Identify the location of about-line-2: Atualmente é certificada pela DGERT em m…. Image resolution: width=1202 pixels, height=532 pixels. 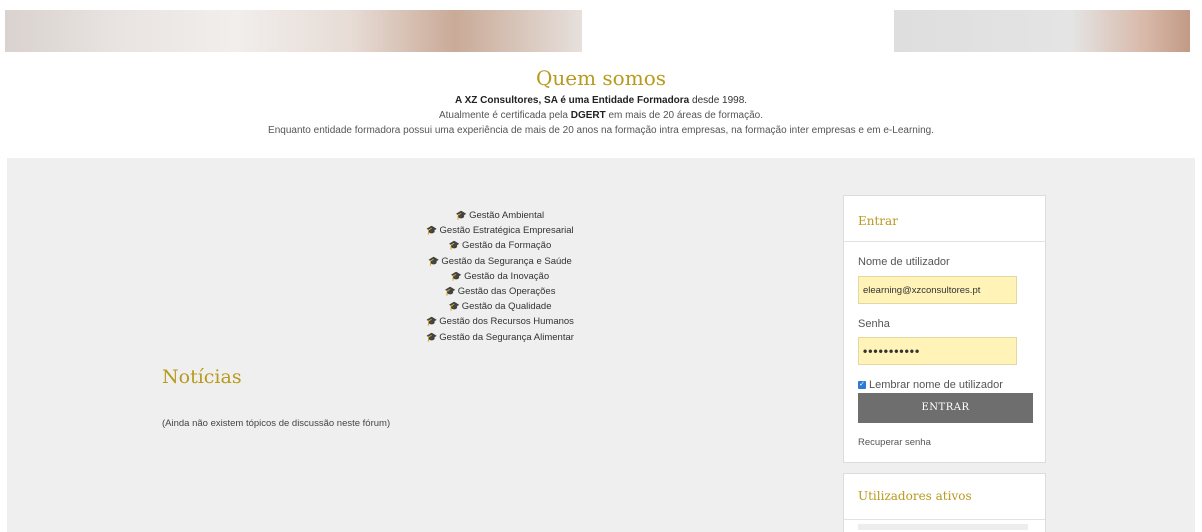
(601, 115).